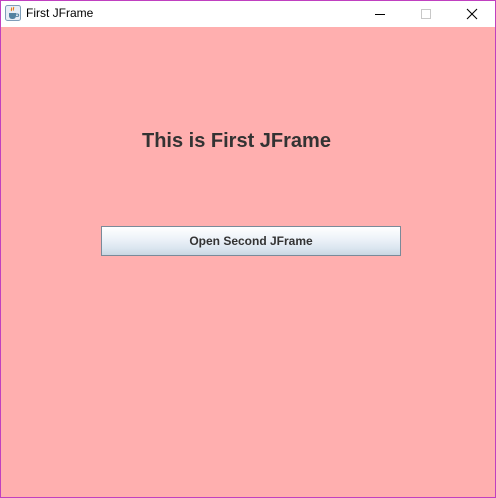 The width and height of the screenshot is (496, 498). I want to click on java-coffee-cup-icon, so click(13, 13).